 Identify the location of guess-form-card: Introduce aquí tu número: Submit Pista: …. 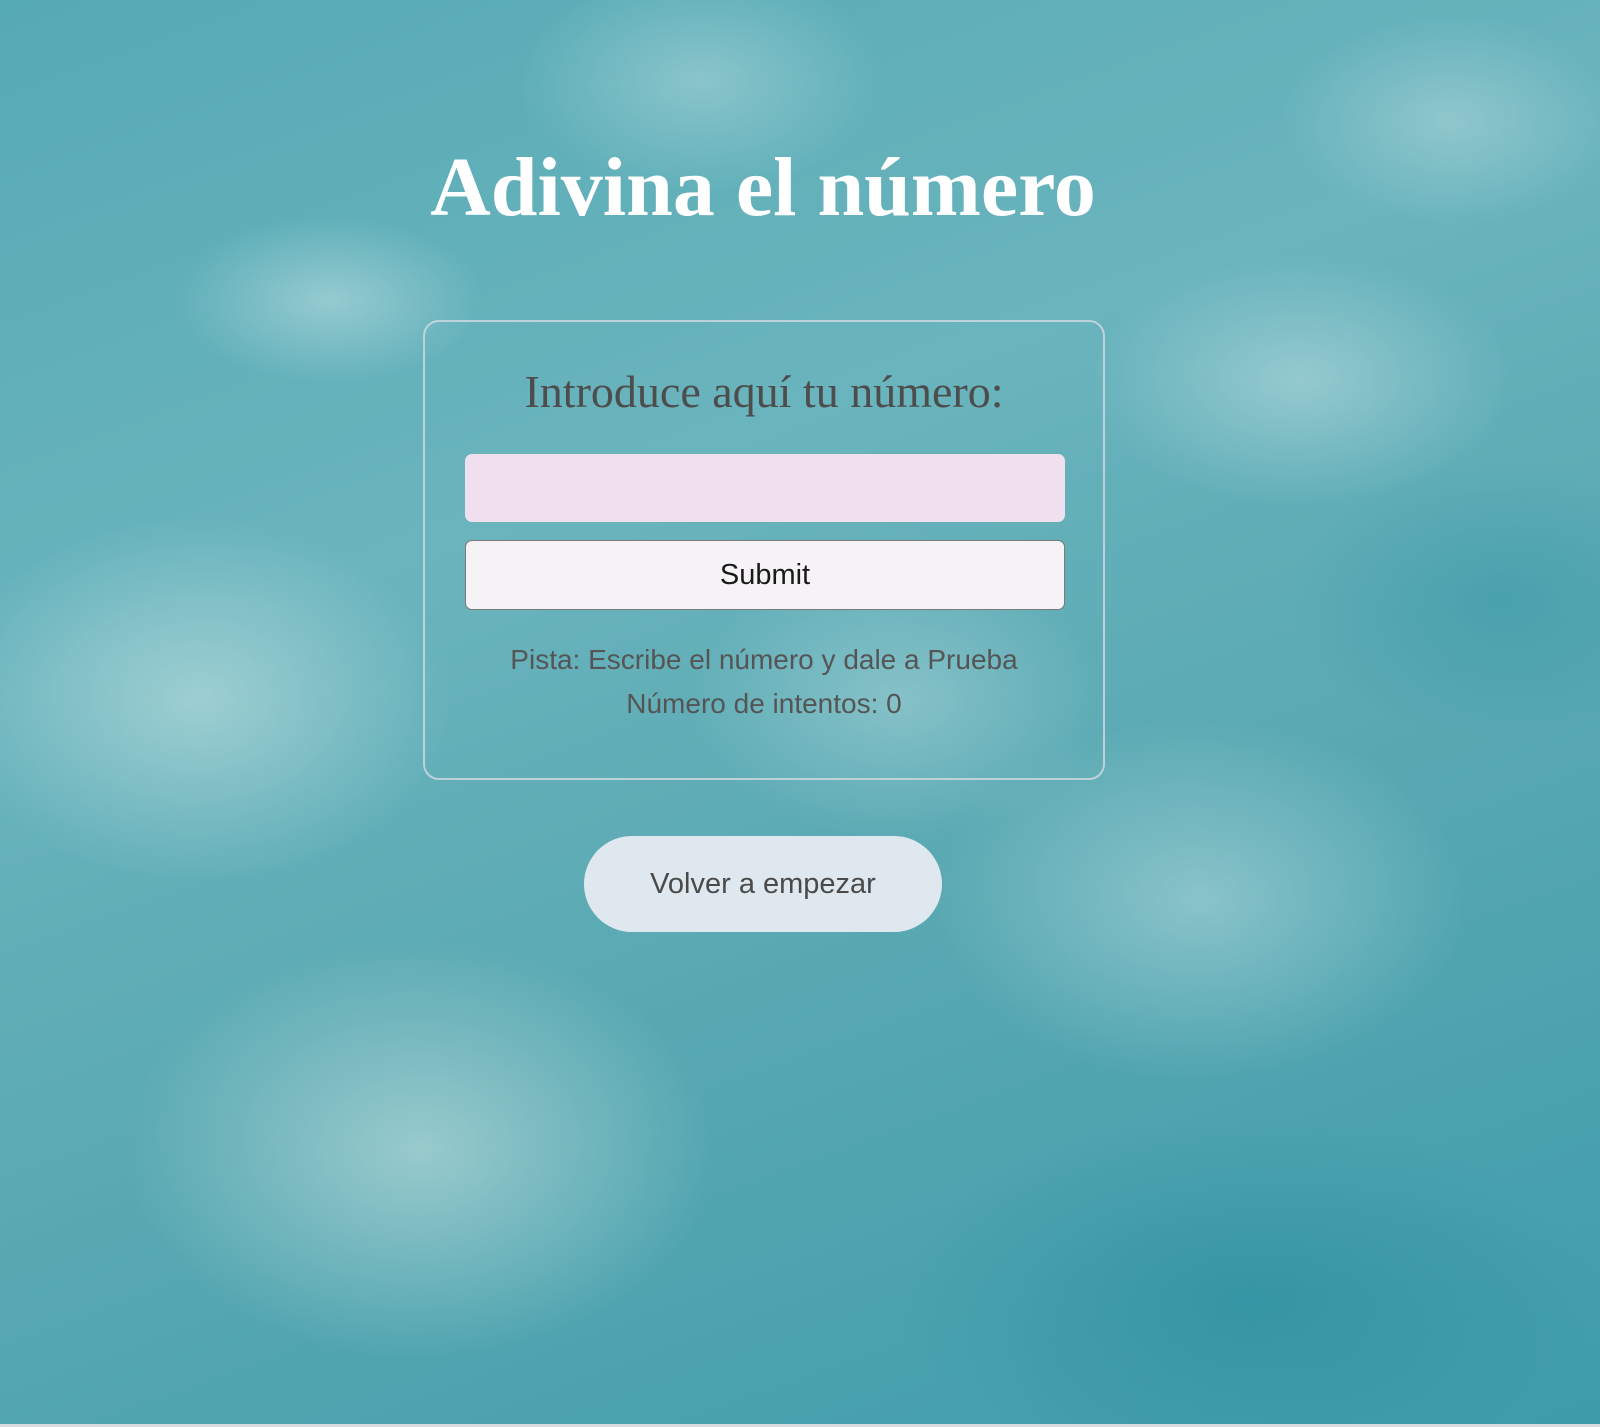
(764, 550).